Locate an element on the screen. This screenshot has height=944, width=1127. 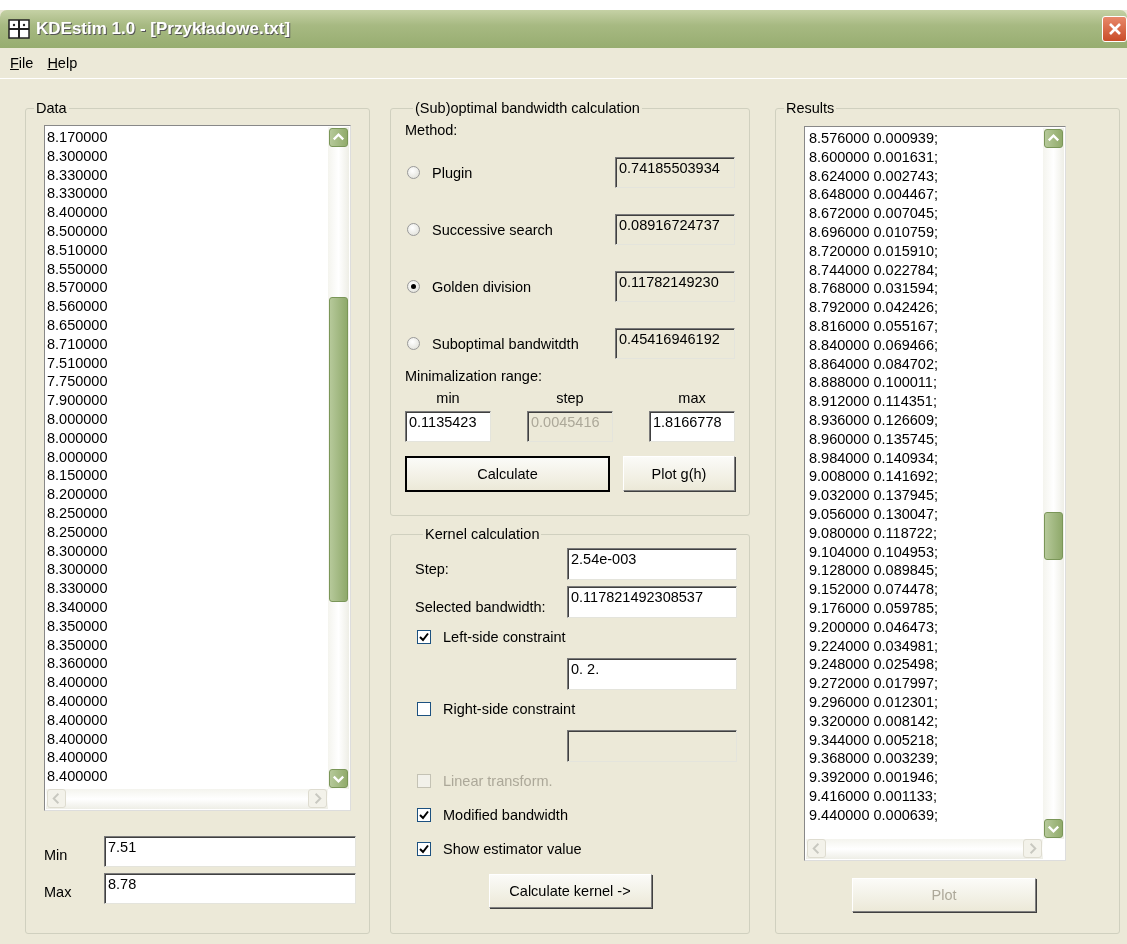
plot-button: Plot g(h) is located at coordinates (679, 473).